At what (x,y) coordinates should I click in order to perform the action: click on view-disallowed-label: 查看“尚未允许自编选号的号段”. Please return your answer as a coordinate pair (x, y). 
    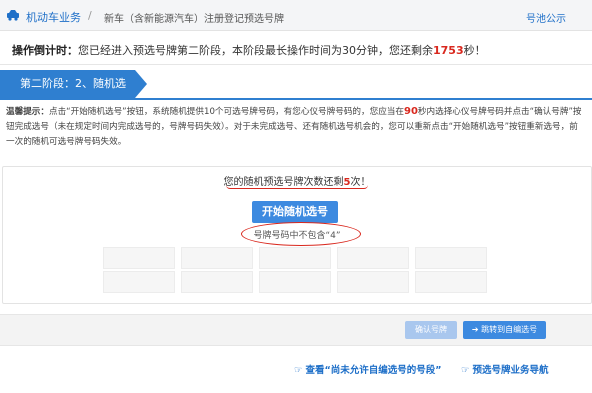
    Looking at the image, I should click on (373, 370).